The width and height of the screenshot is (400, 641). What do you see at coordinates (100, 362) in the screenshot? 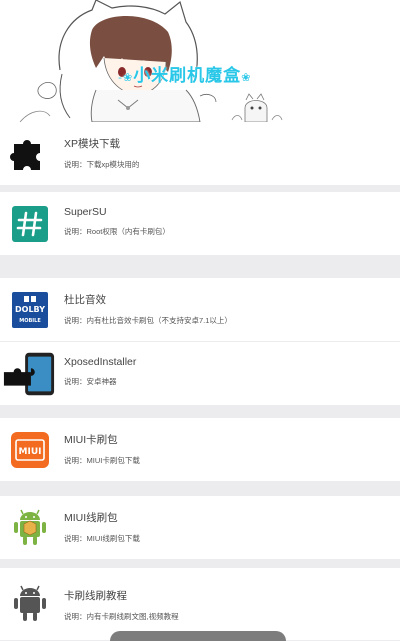
I see `item-title: XposedInstaller` at bounding box center [100, 362].